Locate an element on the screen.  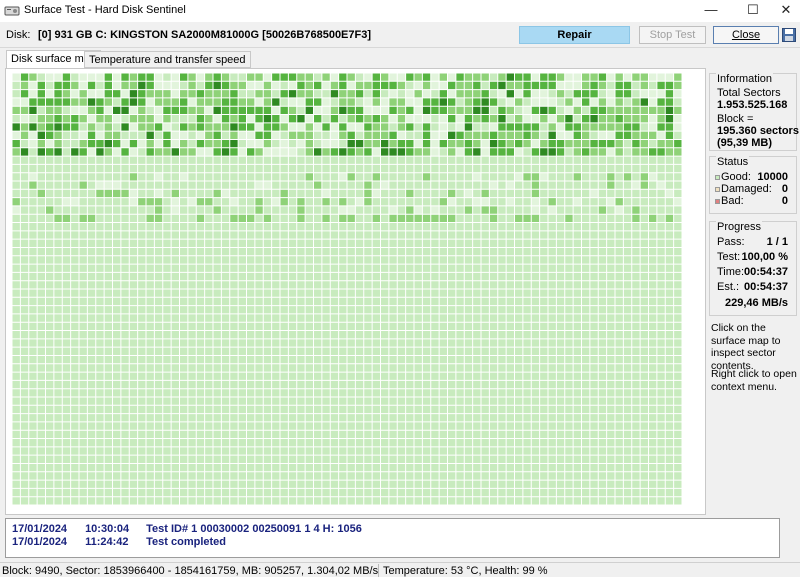
stop-test-button: Stop Test is located at coordinates (672, 35).